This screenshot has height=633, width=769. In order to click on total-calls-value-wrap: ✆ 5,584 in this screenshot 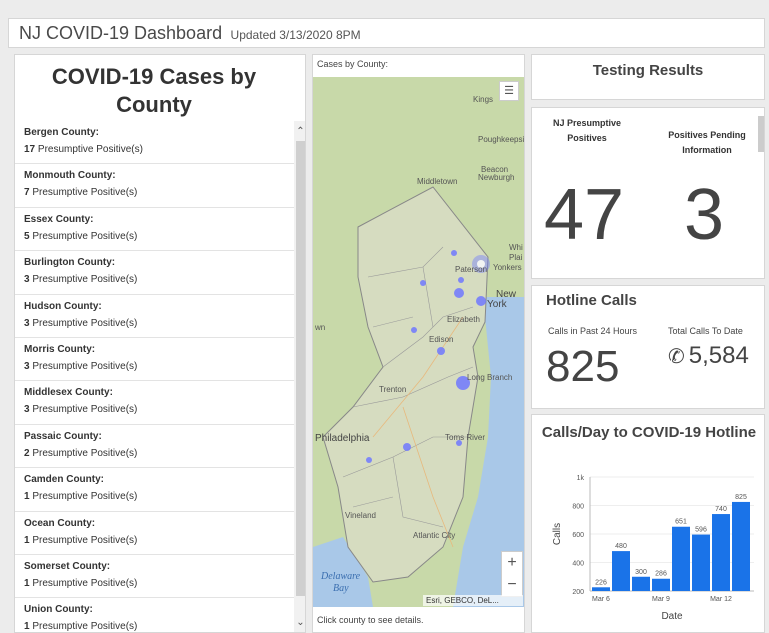, I will do `click(708, 356)`.